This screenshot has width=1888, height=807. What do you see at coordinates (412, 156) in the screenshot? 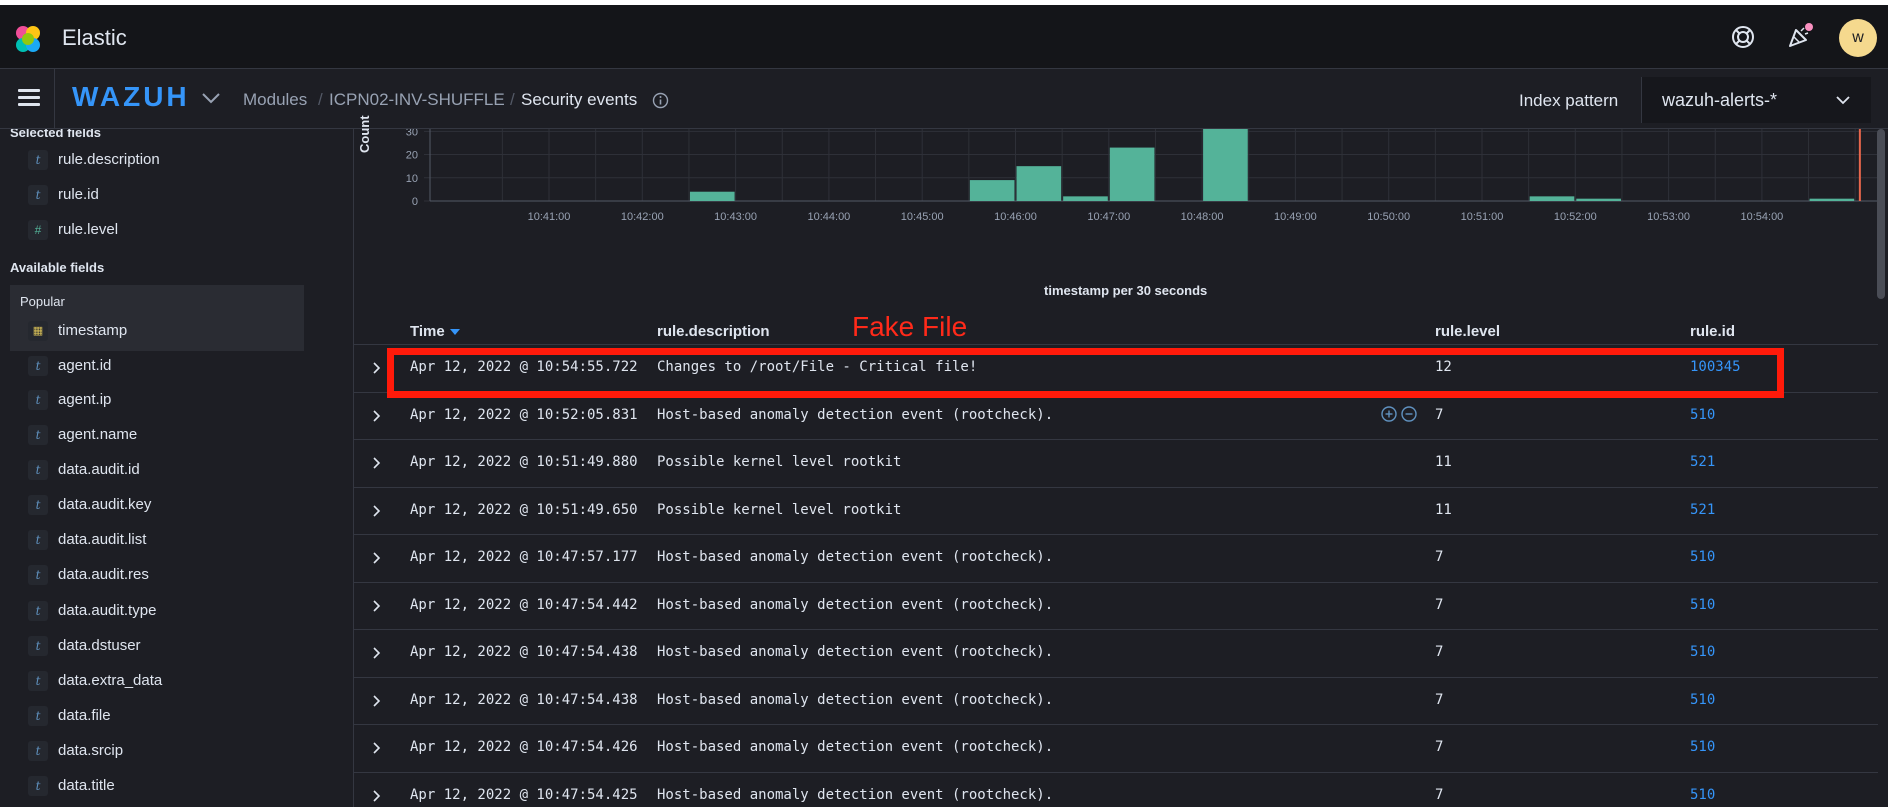
I see `y-tick-label: 20` at bounding box center [412, 156].